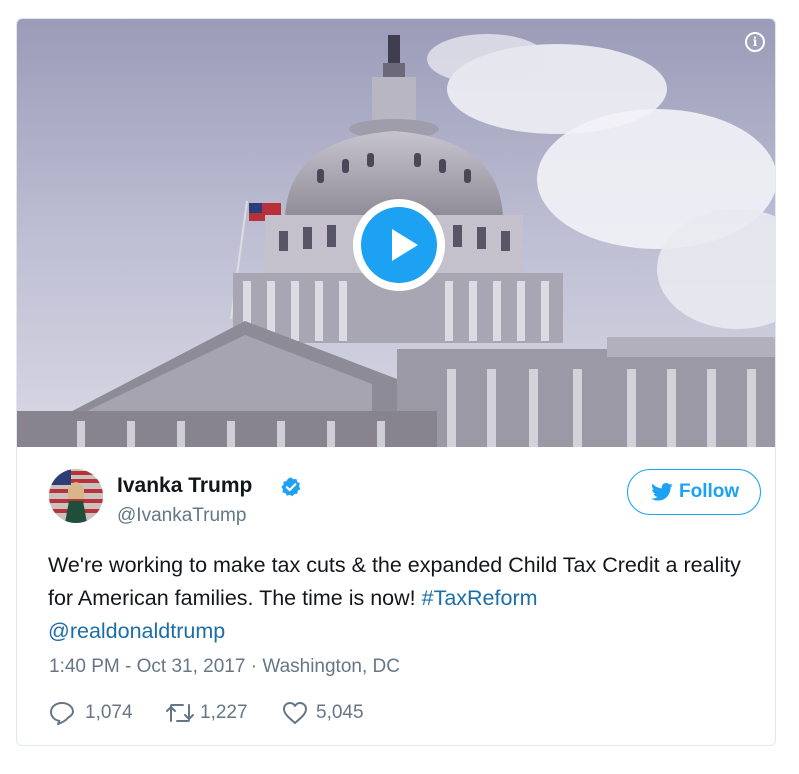  What do you see at coordinates (136, 631) in the screenshot?
I see `mention-link: @realdonaldtrump` at bounding box center [136, 631].